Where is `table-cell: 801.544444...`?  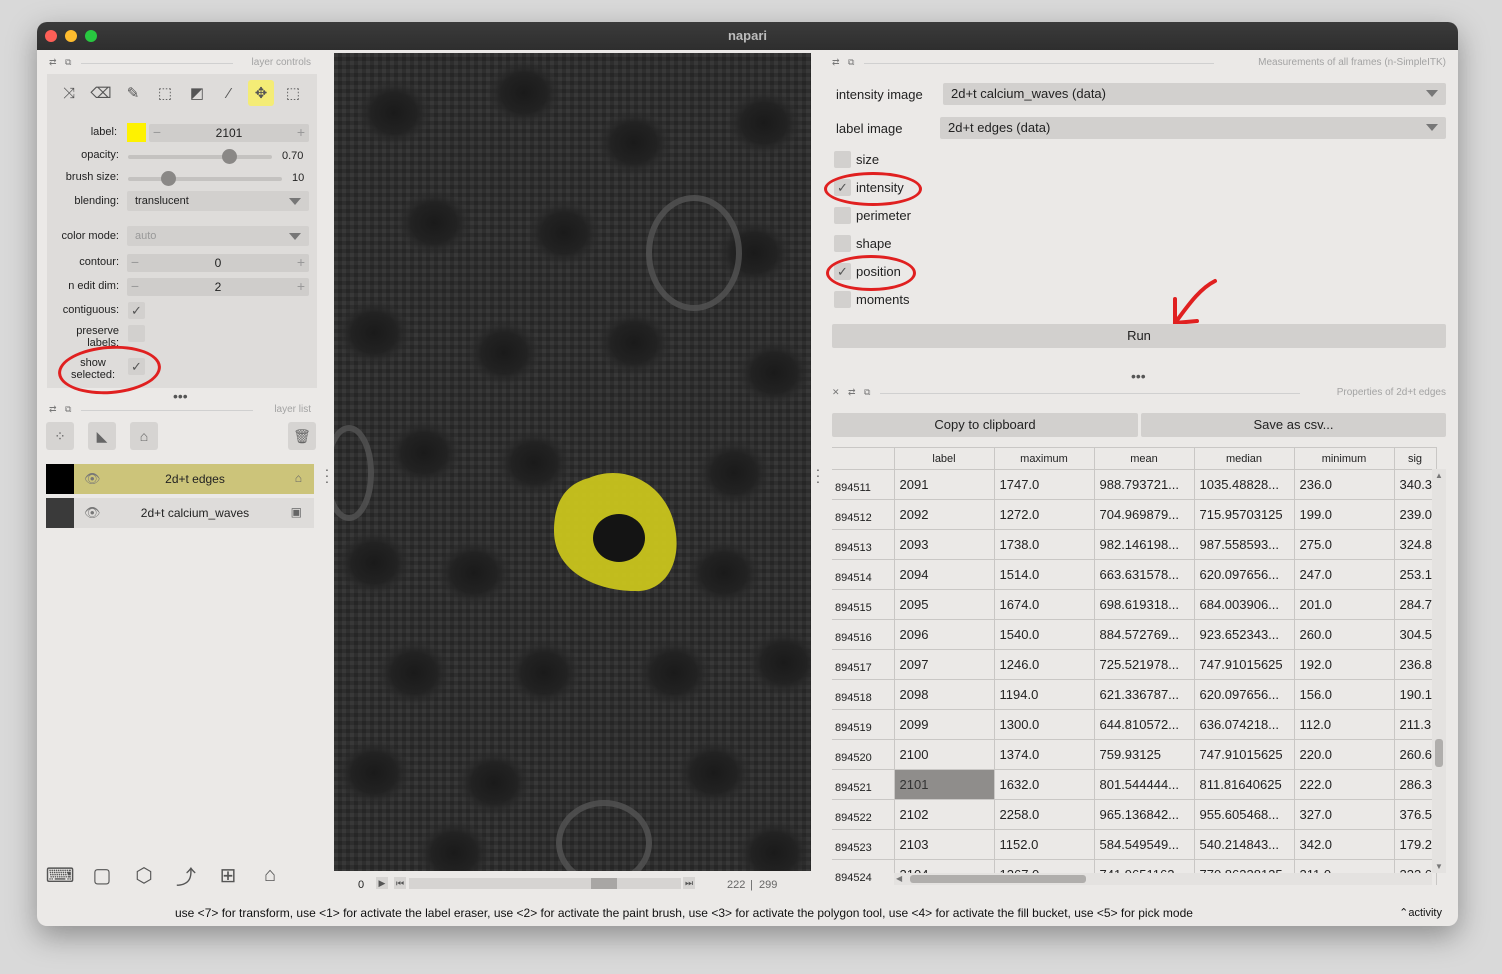 table-cell: 801.544444... is located at coordinates (1144, 784).